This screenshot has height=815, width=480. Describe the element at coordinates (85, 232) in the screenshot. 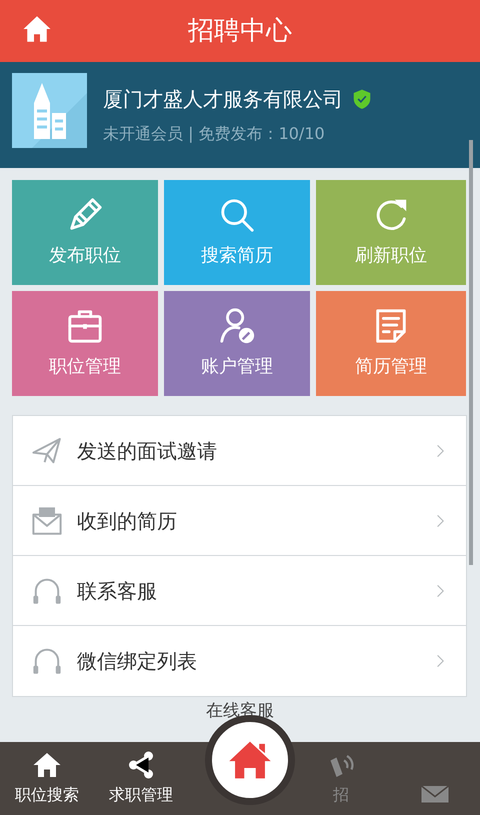

I see `feature-tile: 发布职位` at that location.